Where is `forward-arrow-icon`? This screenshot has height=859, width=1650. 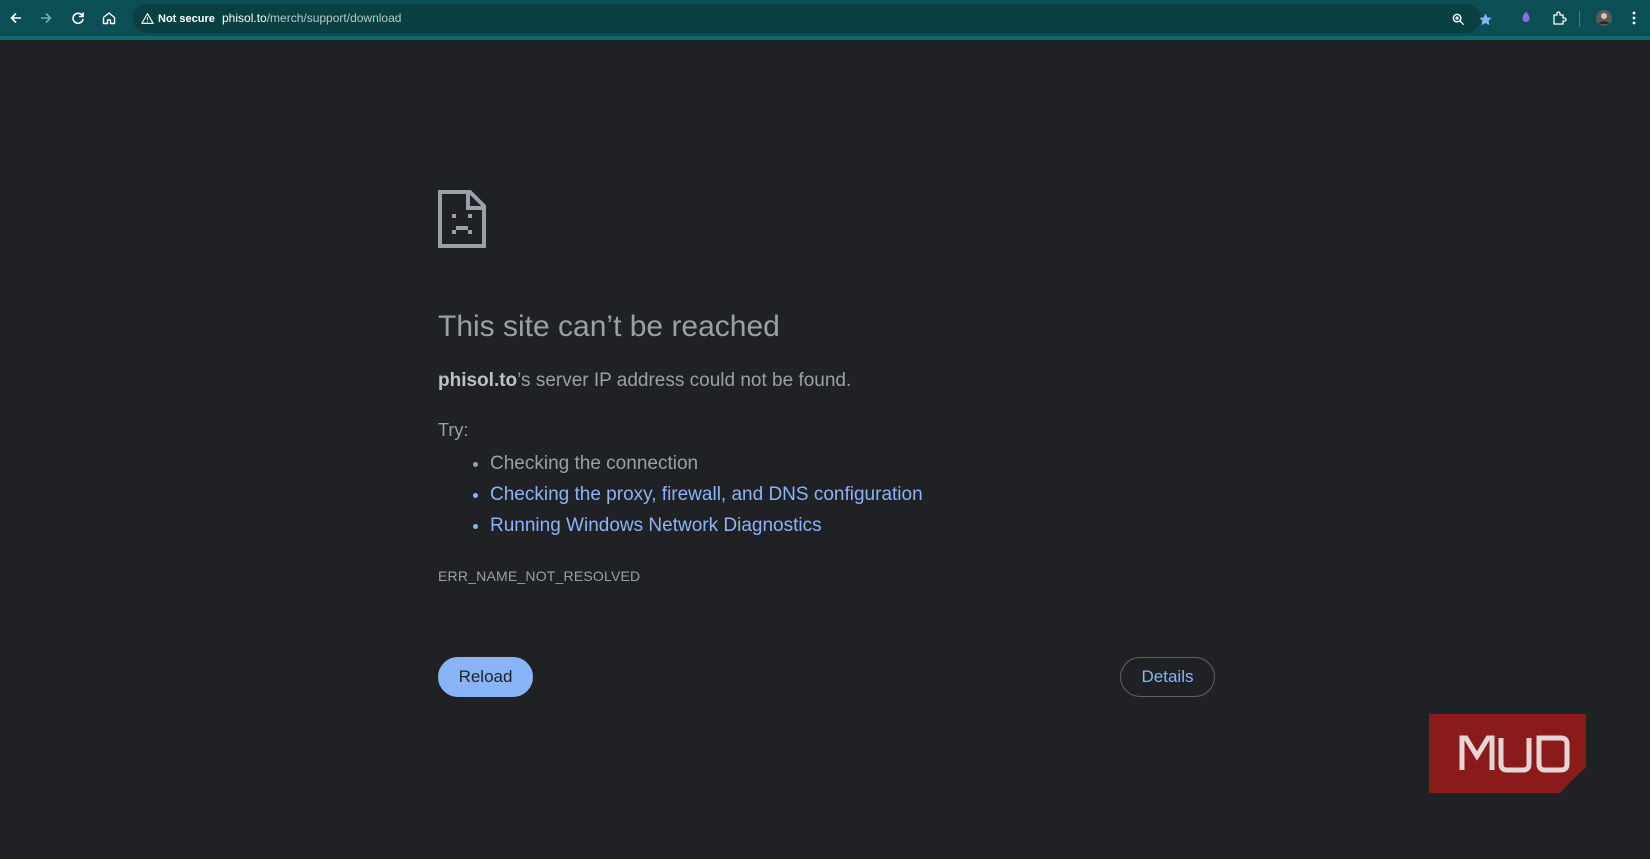
forward-arrow-icon is located at coordinates (46, 18).